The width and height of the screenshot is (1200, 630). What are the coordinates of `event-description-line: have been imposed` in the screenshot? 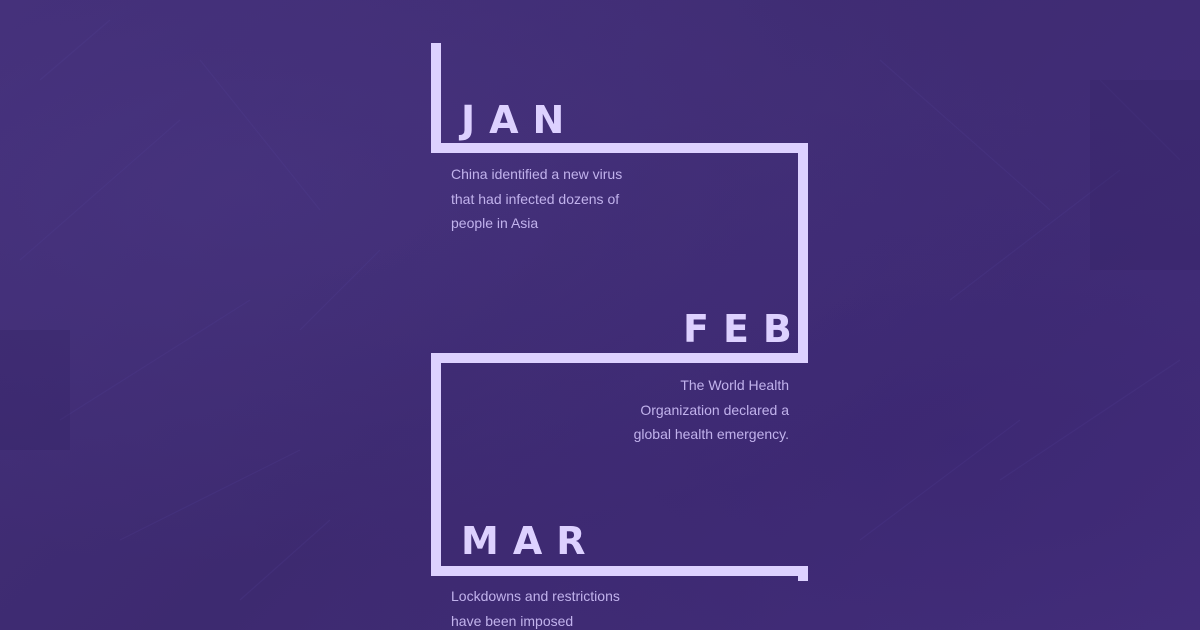 It's located at (512, 620).